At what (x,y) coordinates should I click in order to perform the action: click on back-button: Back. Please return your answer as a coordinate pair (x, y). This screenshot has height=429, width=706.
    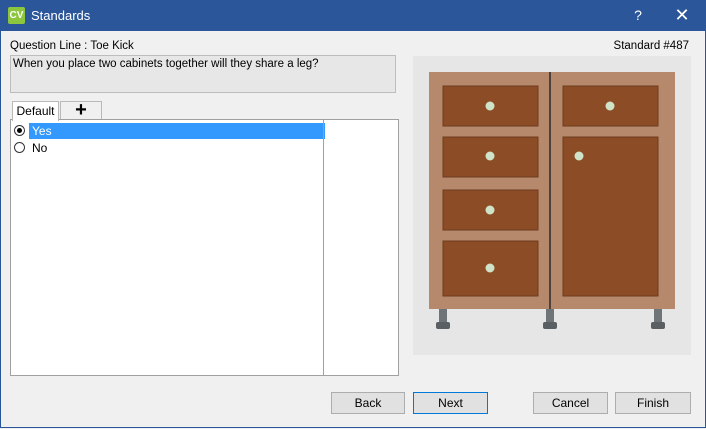
    Looking at the image, I should click on (368, 403).